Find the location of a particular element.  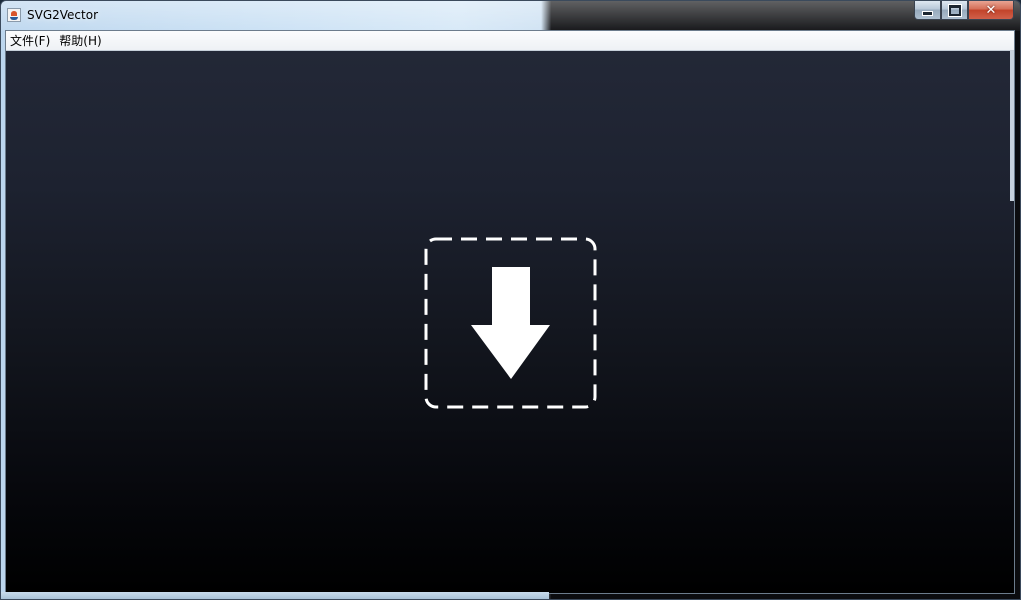

minimize-icon is located at coordinates (927, 13).